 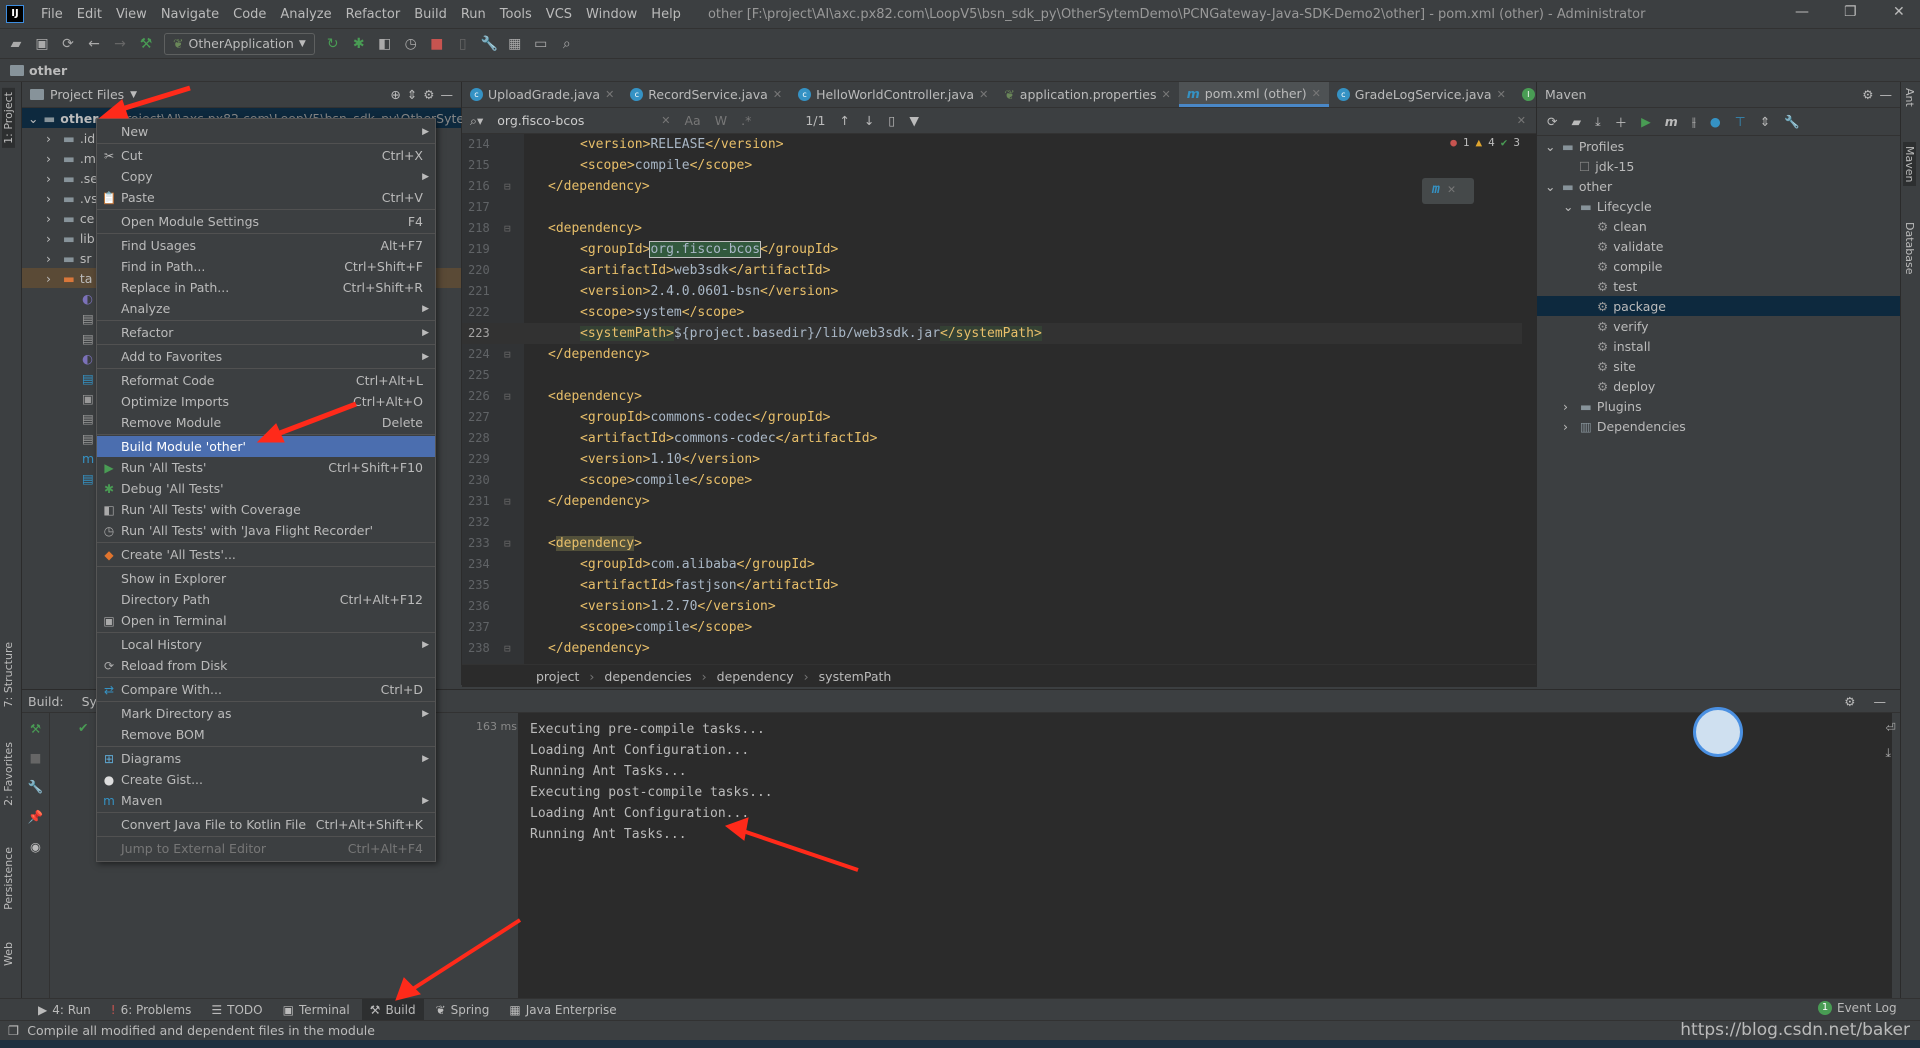 What do you see at coordinates (8, 674) in the screenshot?
I see `structure-tool-tab: 7: Structure` at bounding box center [8, 674].